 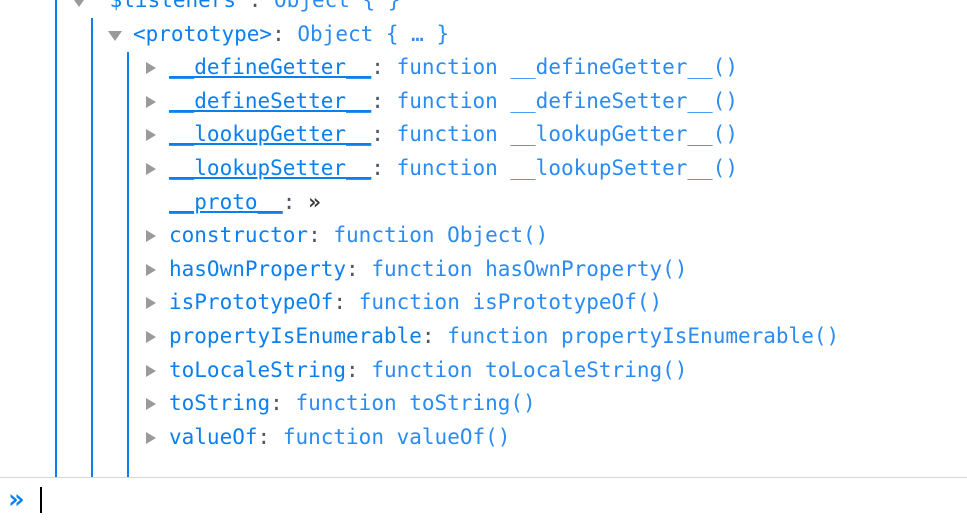 I want to click on tree-row: isPrototypeOf: function isPrototypeOf(), so click(x=483, y=303).